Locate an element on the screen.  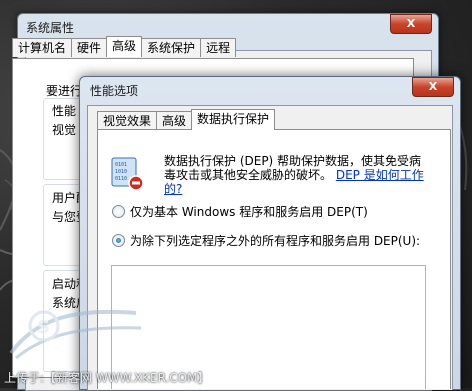
tab-hardware: 硬件 is located at coordinates (89, 47).